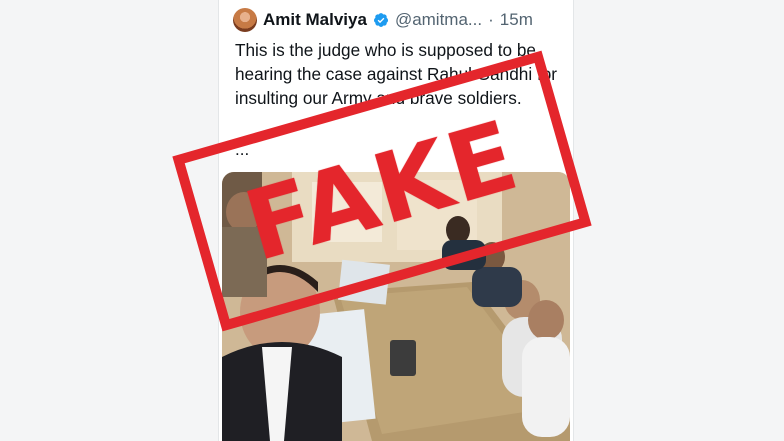 Image resolution: width=784 pixels, height=441 pixels. Describe the element at coordinates (380, 20) in the screenshot. I see `verified-badge-icon` at that location.